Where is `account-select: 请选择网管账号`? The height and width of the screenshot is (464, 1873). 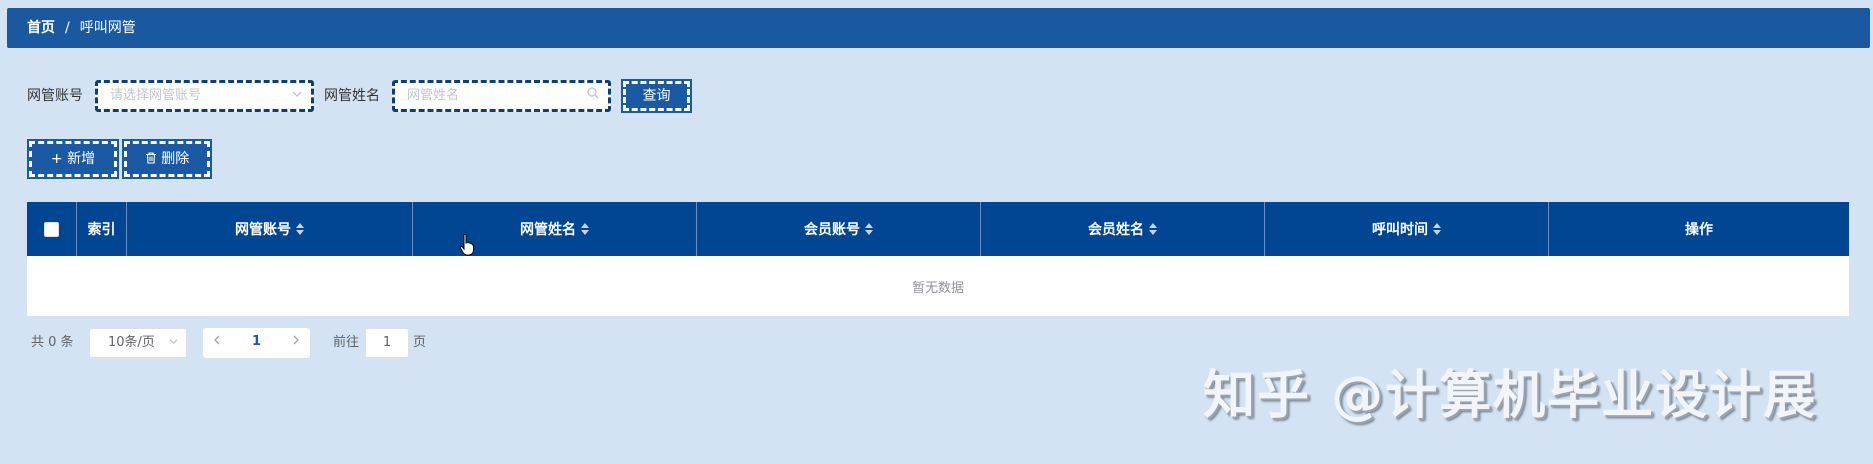 account-select: 请选择网管账号 is located at coordinates (204, 96).